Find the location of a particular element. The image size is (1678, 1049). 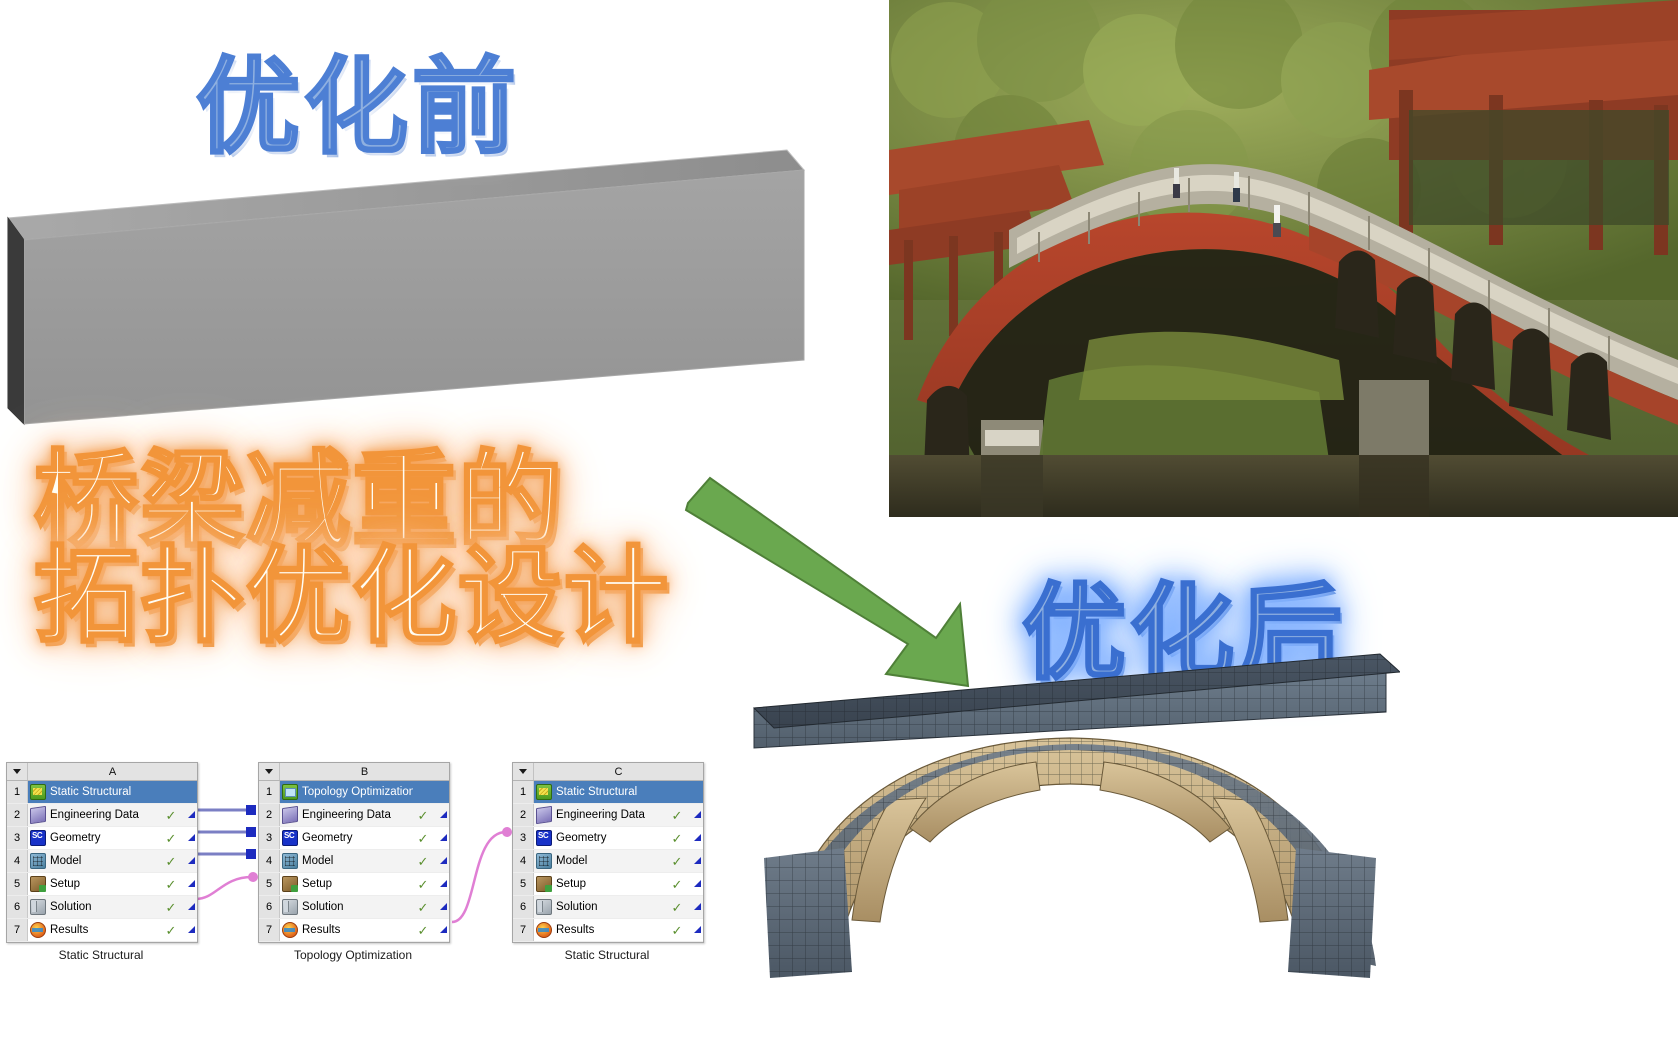

row-label: Model is located at coordinates (572, 861).